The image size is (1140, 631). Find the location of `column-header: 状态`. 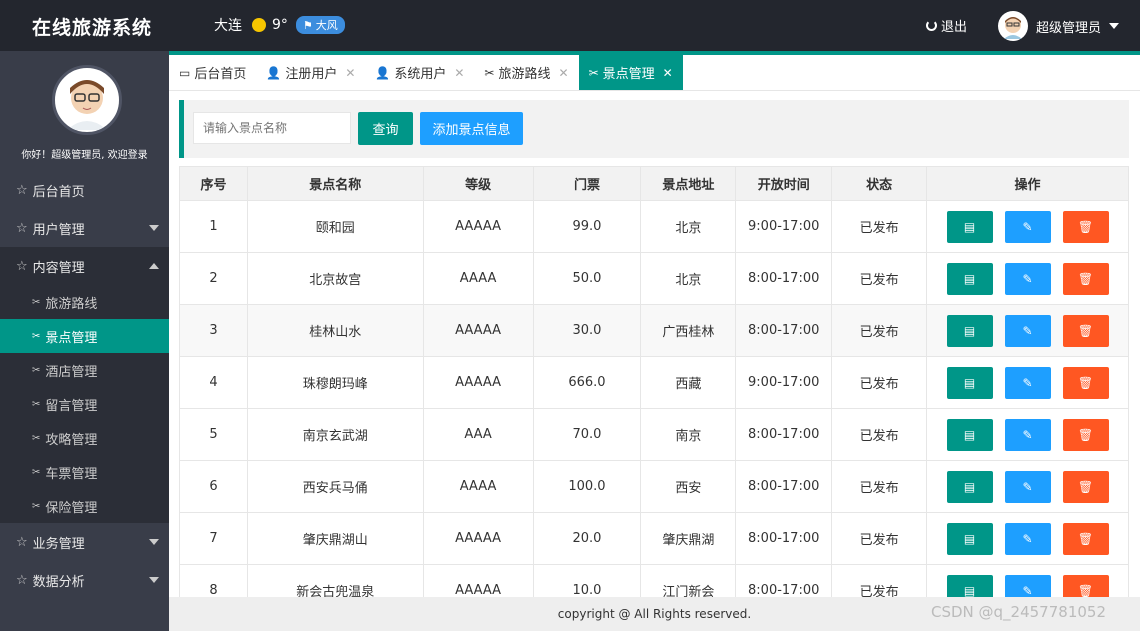

column-header: 状态 is located at coordinates (879, 183).